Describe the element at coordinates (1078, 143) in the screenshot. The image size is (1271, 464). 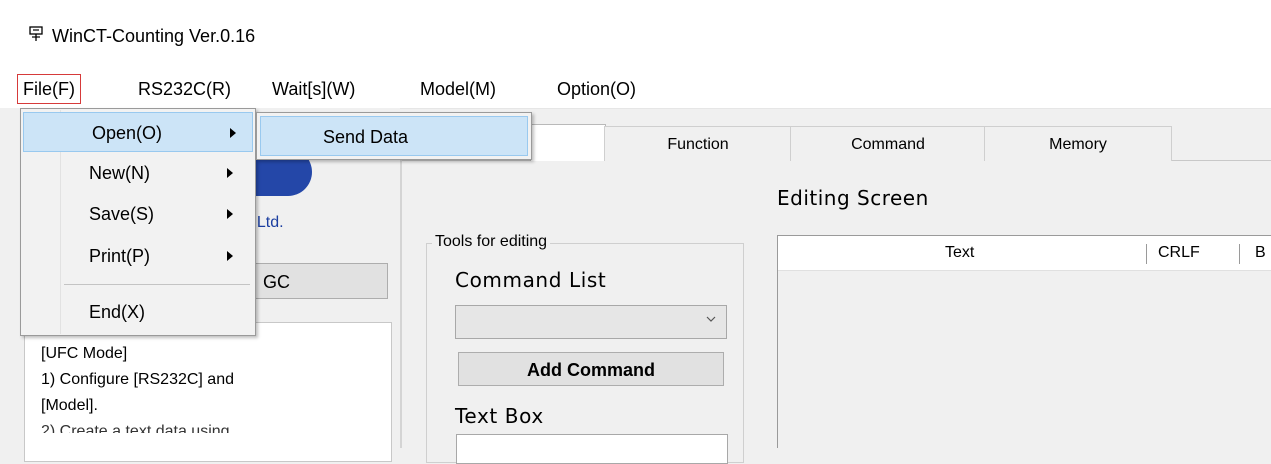
I see `tab-memory: Memory` at that location.